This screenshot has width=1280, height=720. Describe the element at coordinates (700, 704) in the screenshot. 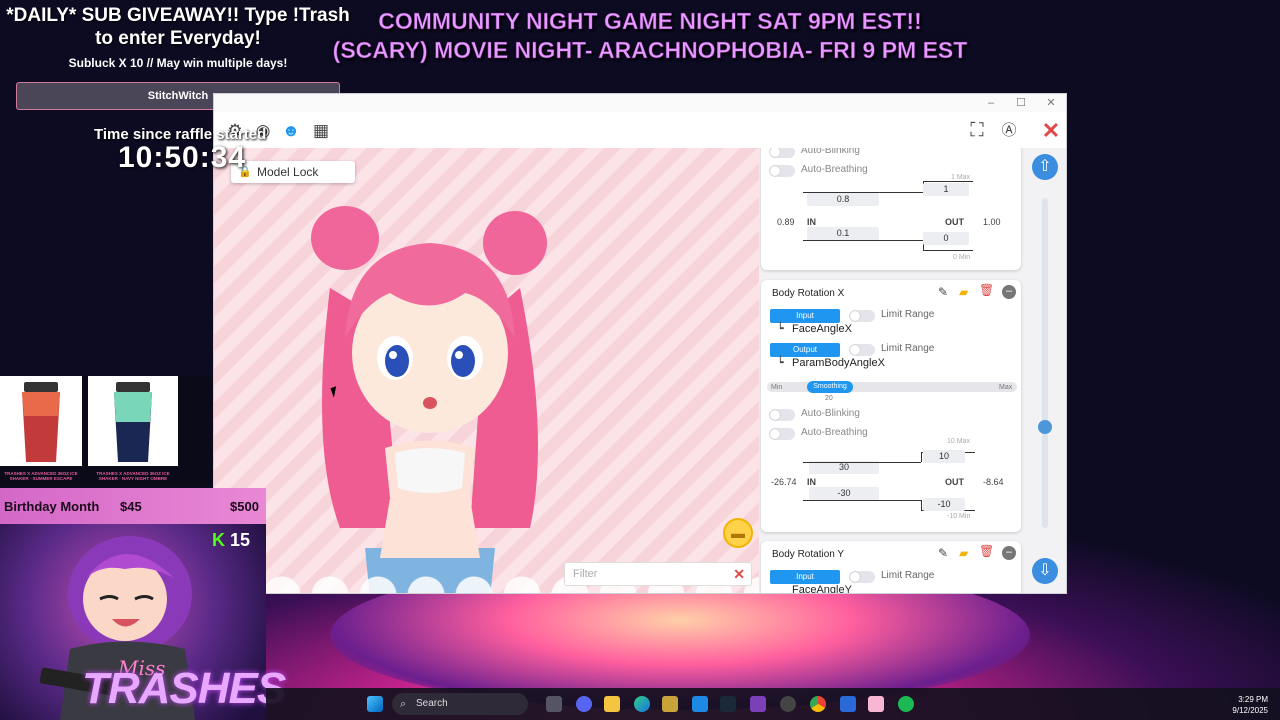

I see `battlenet-icon` at that location.